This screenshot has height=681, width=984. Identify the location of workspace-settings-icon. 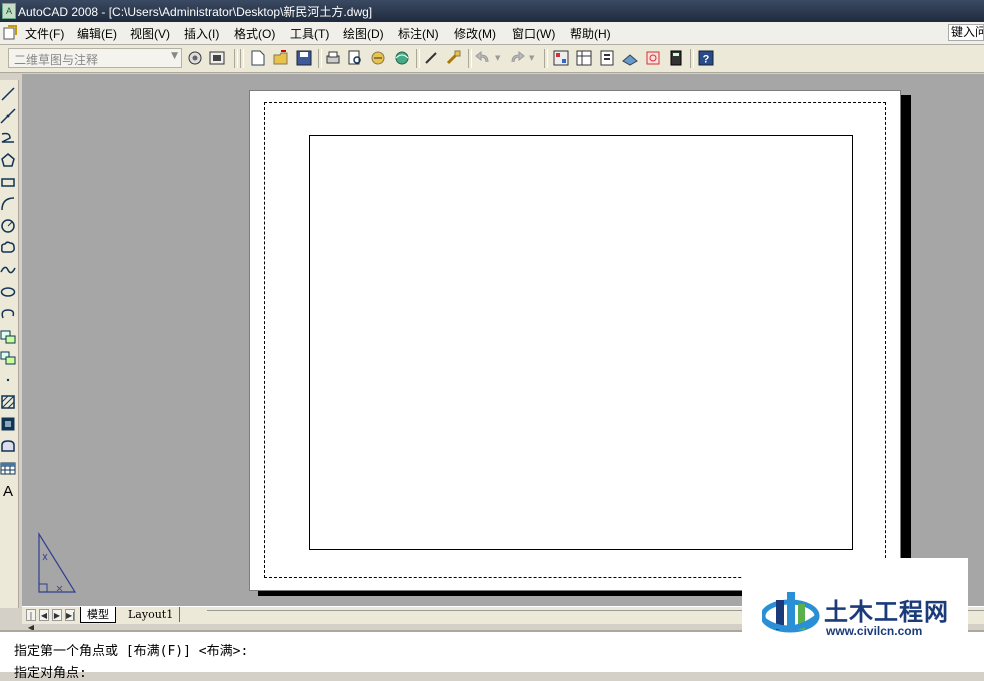
(195, 58).